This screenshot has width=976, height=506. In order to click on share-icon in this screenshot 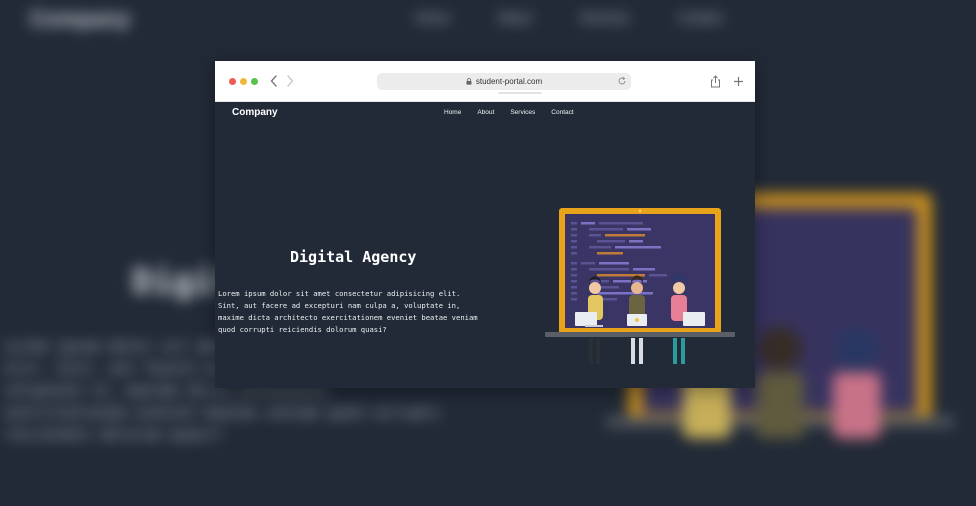, I will do `click(715, 81)`.